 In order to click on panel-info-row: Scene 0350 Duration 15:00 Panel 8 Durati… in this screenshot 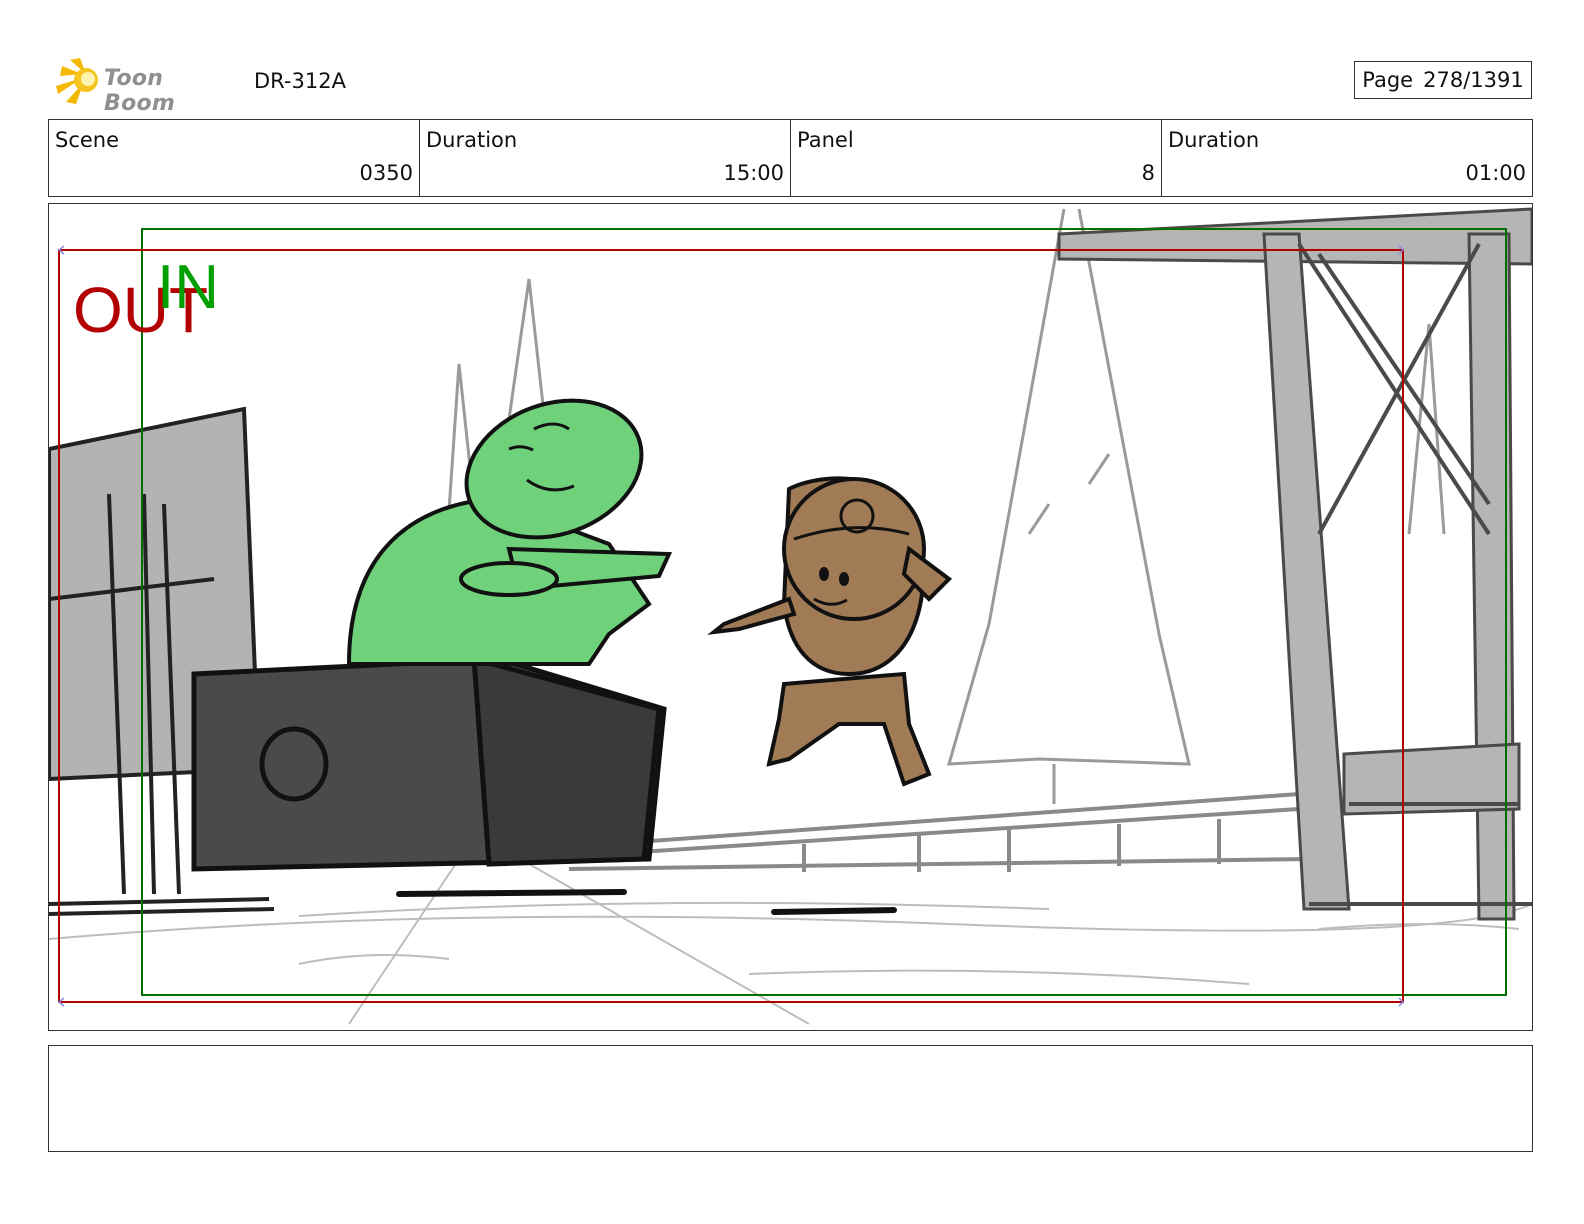, I will do `click(790, 158)`.